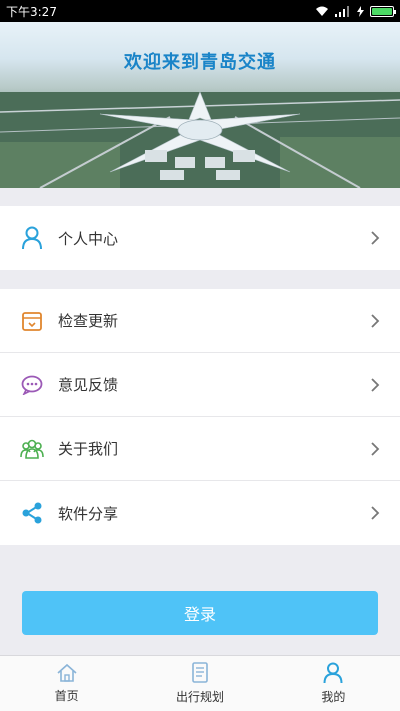 This screenshot has width=400, height=711. I want to click on banner-title: 欢迎来到青岛交通, so click(200, 62).